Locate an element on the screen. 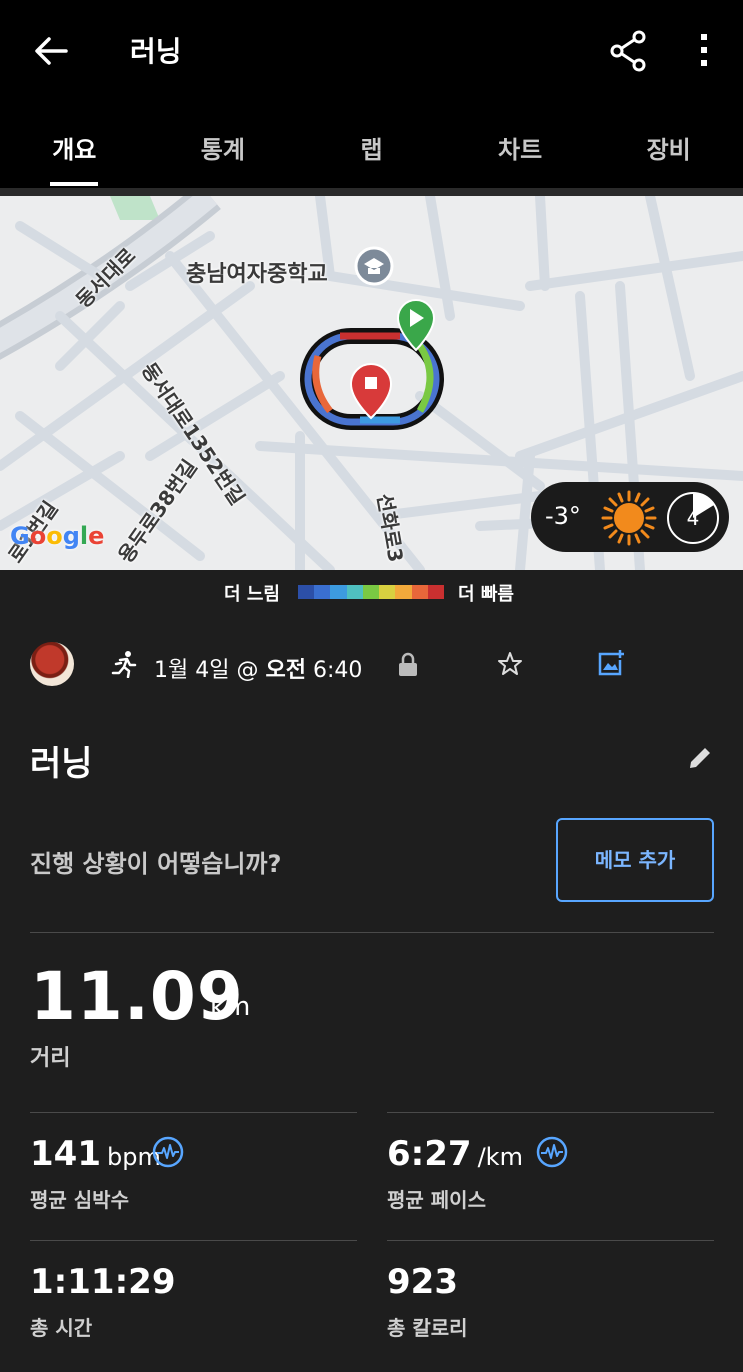 Image resolution: width=743 pixels, height=1372 pixels. moon-phase-icon: 4 is located at coordinates (693, 518).